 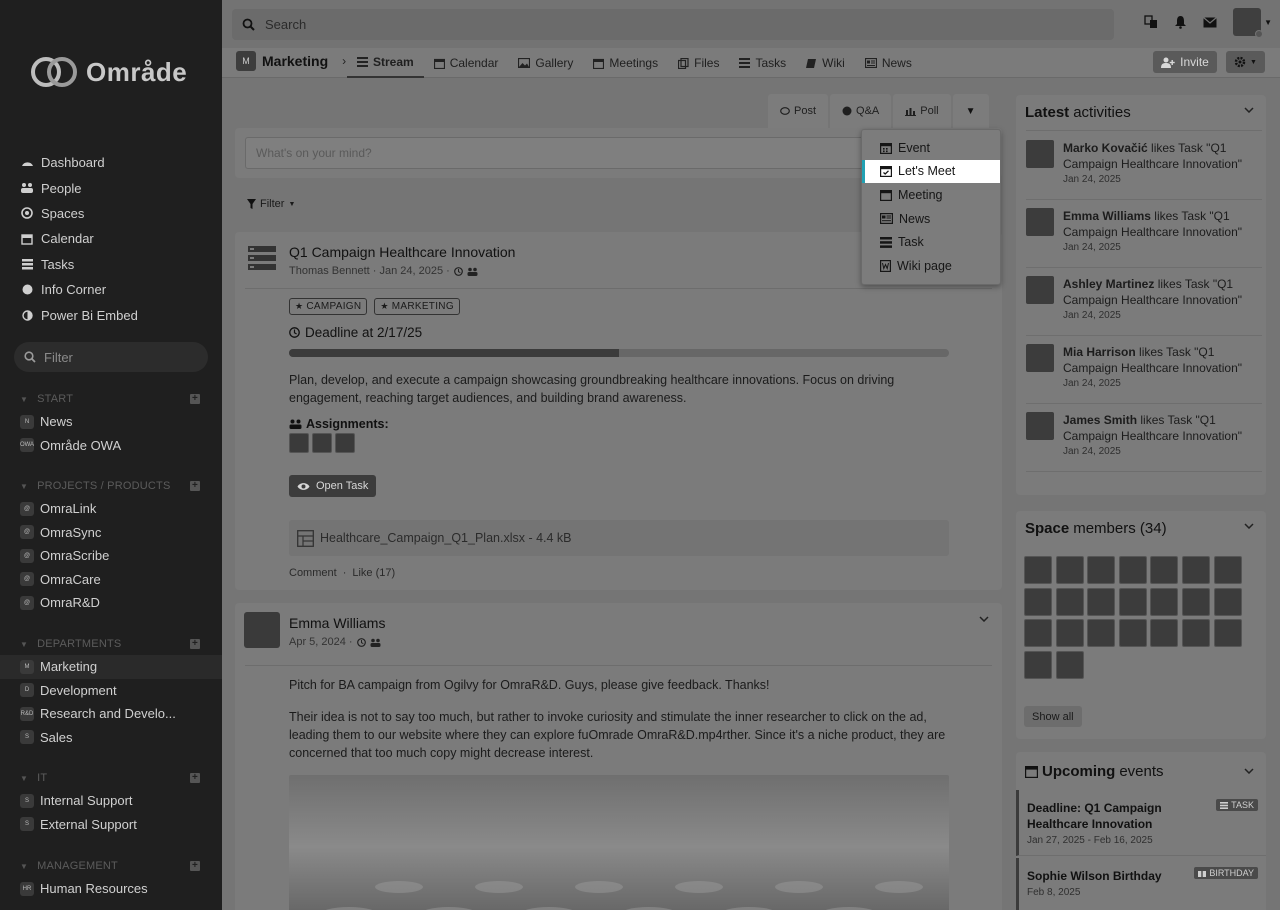 What do you see at coordinates (271, 204) in the screenshot?
I see `stream-filter-button: Filter ▼` at bounding box center [271, 204].